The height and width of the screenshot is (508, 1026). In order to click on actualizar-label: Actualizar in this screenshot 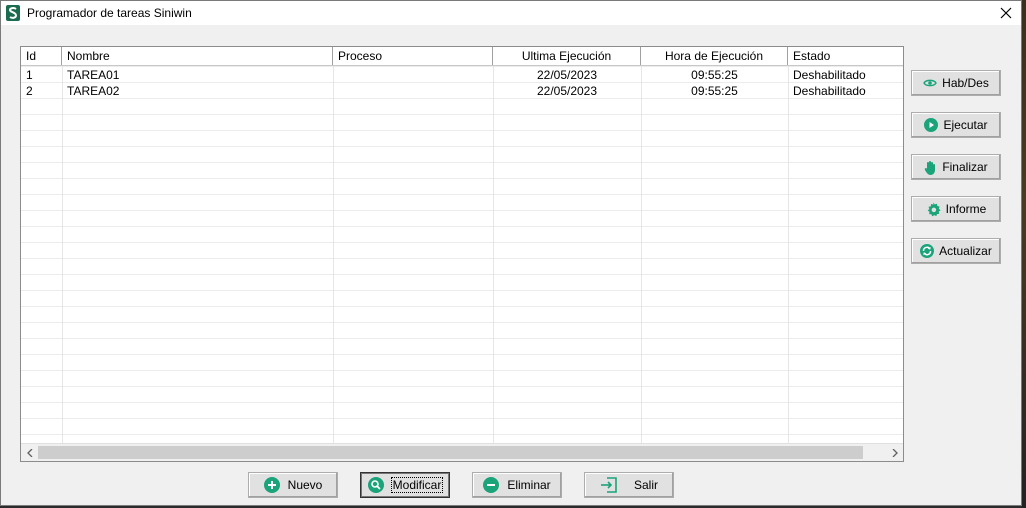, I will do `click(965, 251)`.